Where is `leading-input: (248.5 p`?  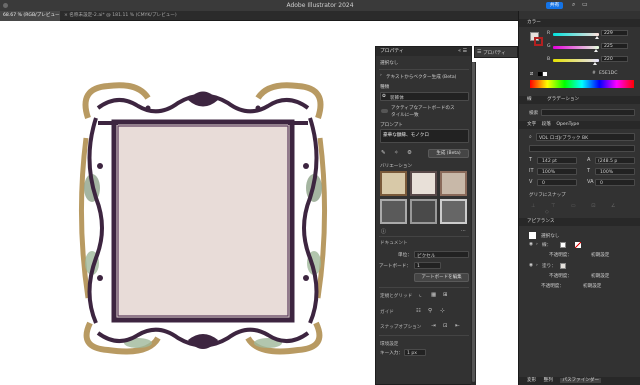 leading-input: (248.5 p is located at coordinates (615, 160).